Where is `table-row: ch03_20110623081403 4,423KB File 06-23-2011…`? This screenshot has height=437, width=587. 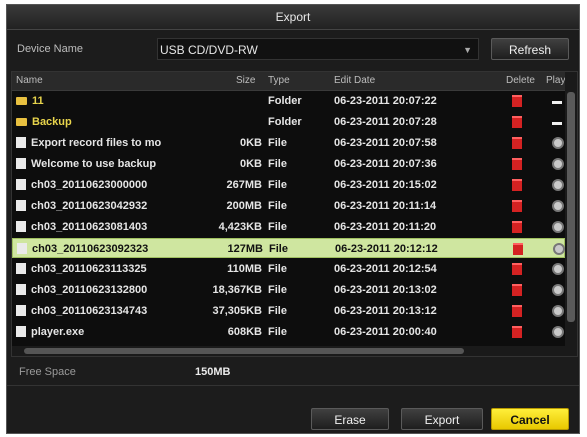
table-row: ch03_20110623081403 4,423KB File 06-23-2011… is located at coordinates (288, 227).